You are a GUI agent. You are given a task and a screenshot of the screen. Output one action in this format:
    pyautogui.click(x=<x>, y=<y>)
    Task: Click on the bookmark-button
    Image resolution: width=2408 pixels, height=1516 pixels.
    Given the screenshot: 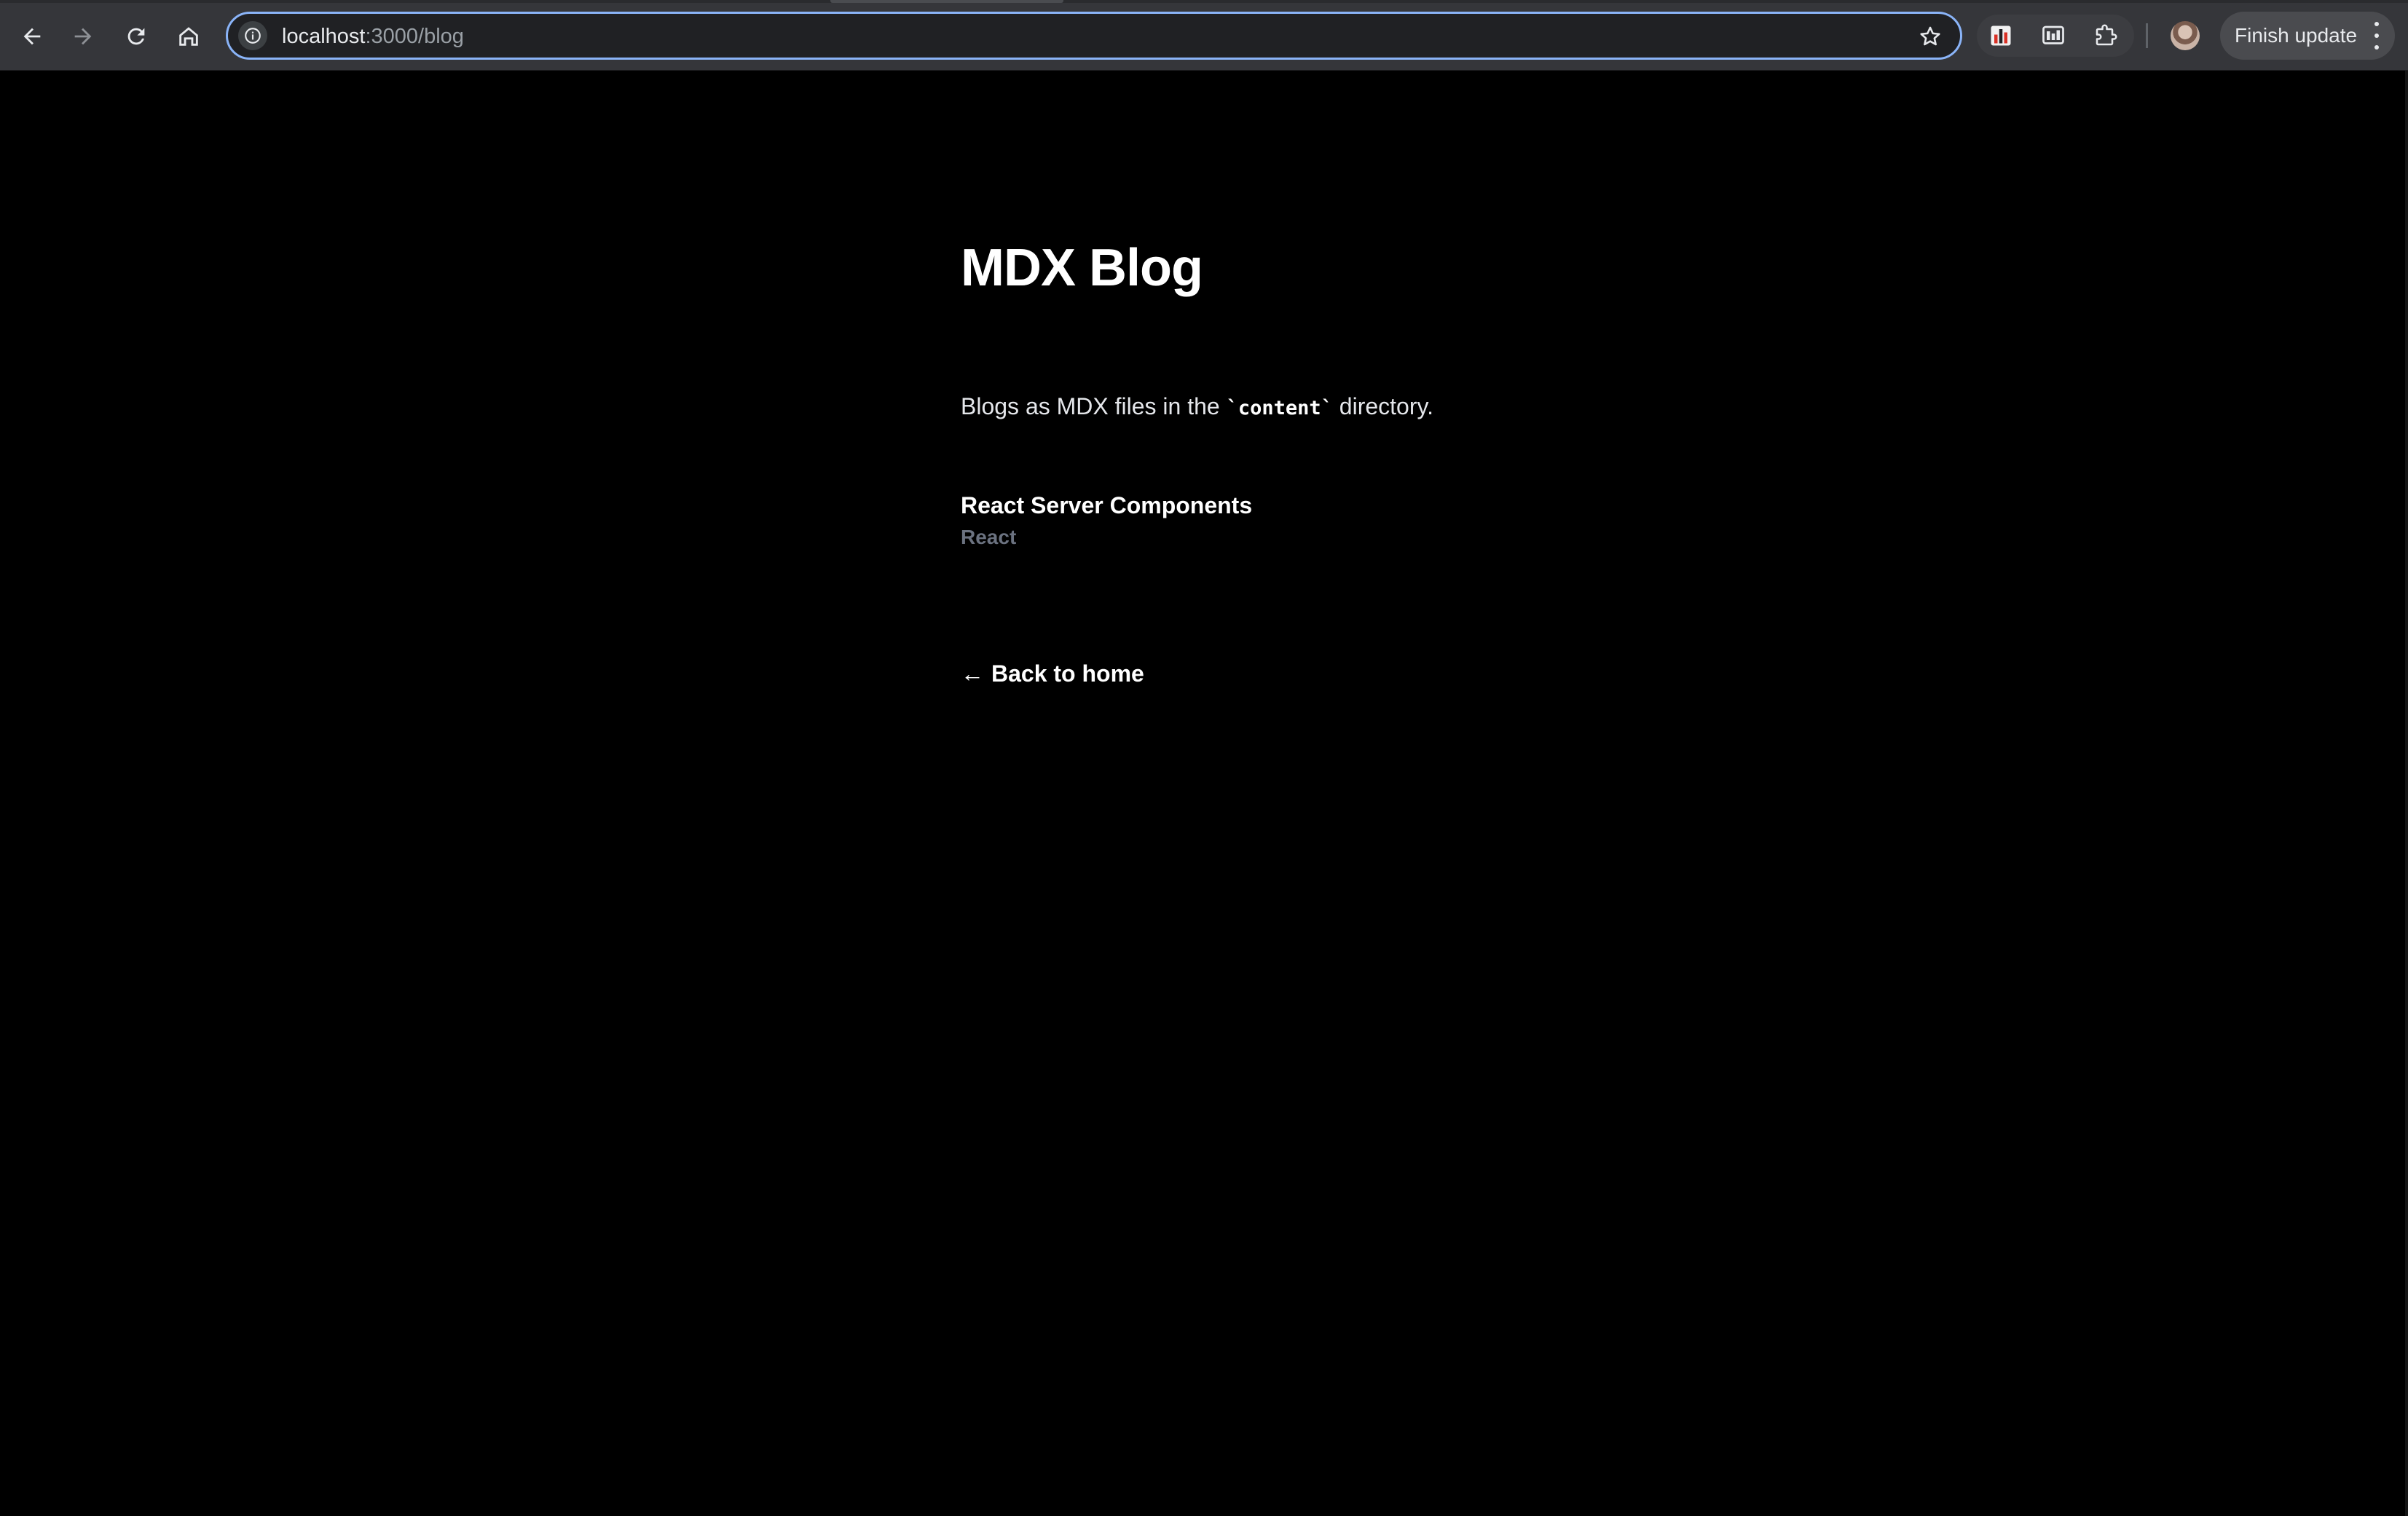 What is the action you would take?
    pyautogui.click(x=1930, y=36)
    